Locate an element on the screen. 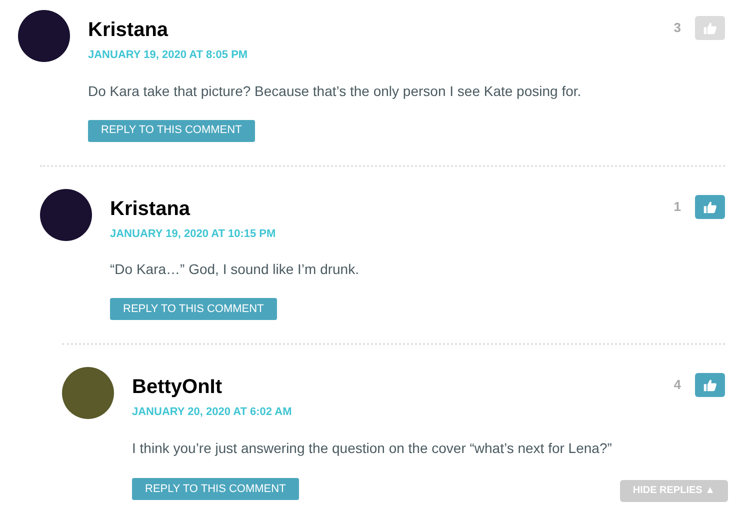 The height and width of the screenshot is (521, 742). author-name: BettyOnIt is located at coordinates (177, 387).